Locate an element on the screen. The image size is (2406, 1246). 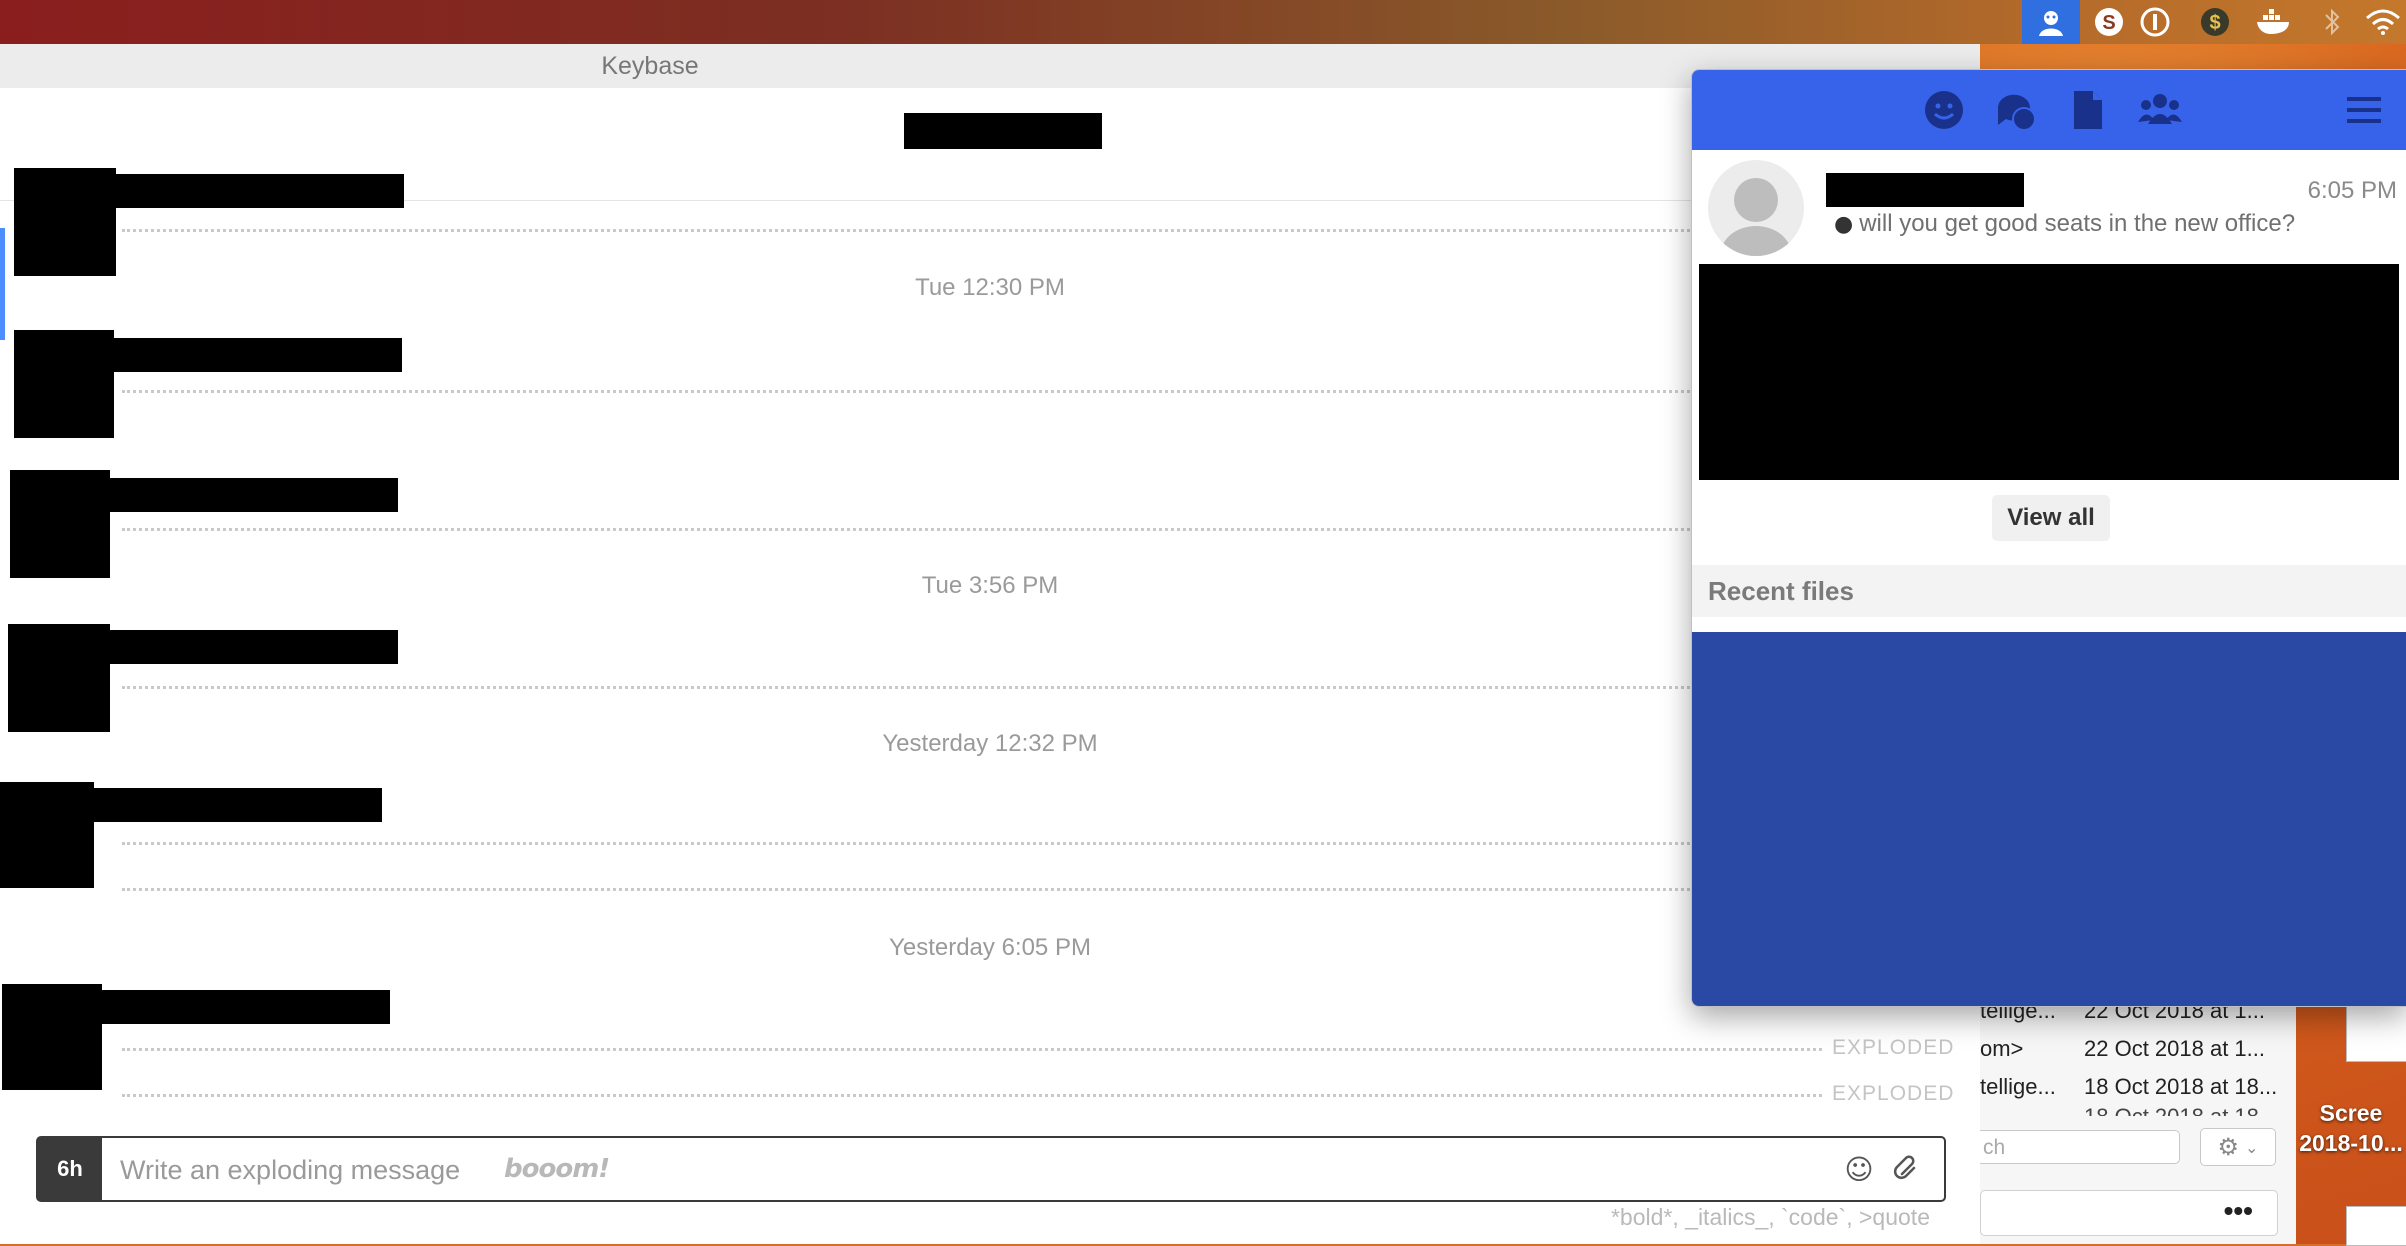
day-stamp: Tue 3:56 PM is located at coordinates (990, 585).